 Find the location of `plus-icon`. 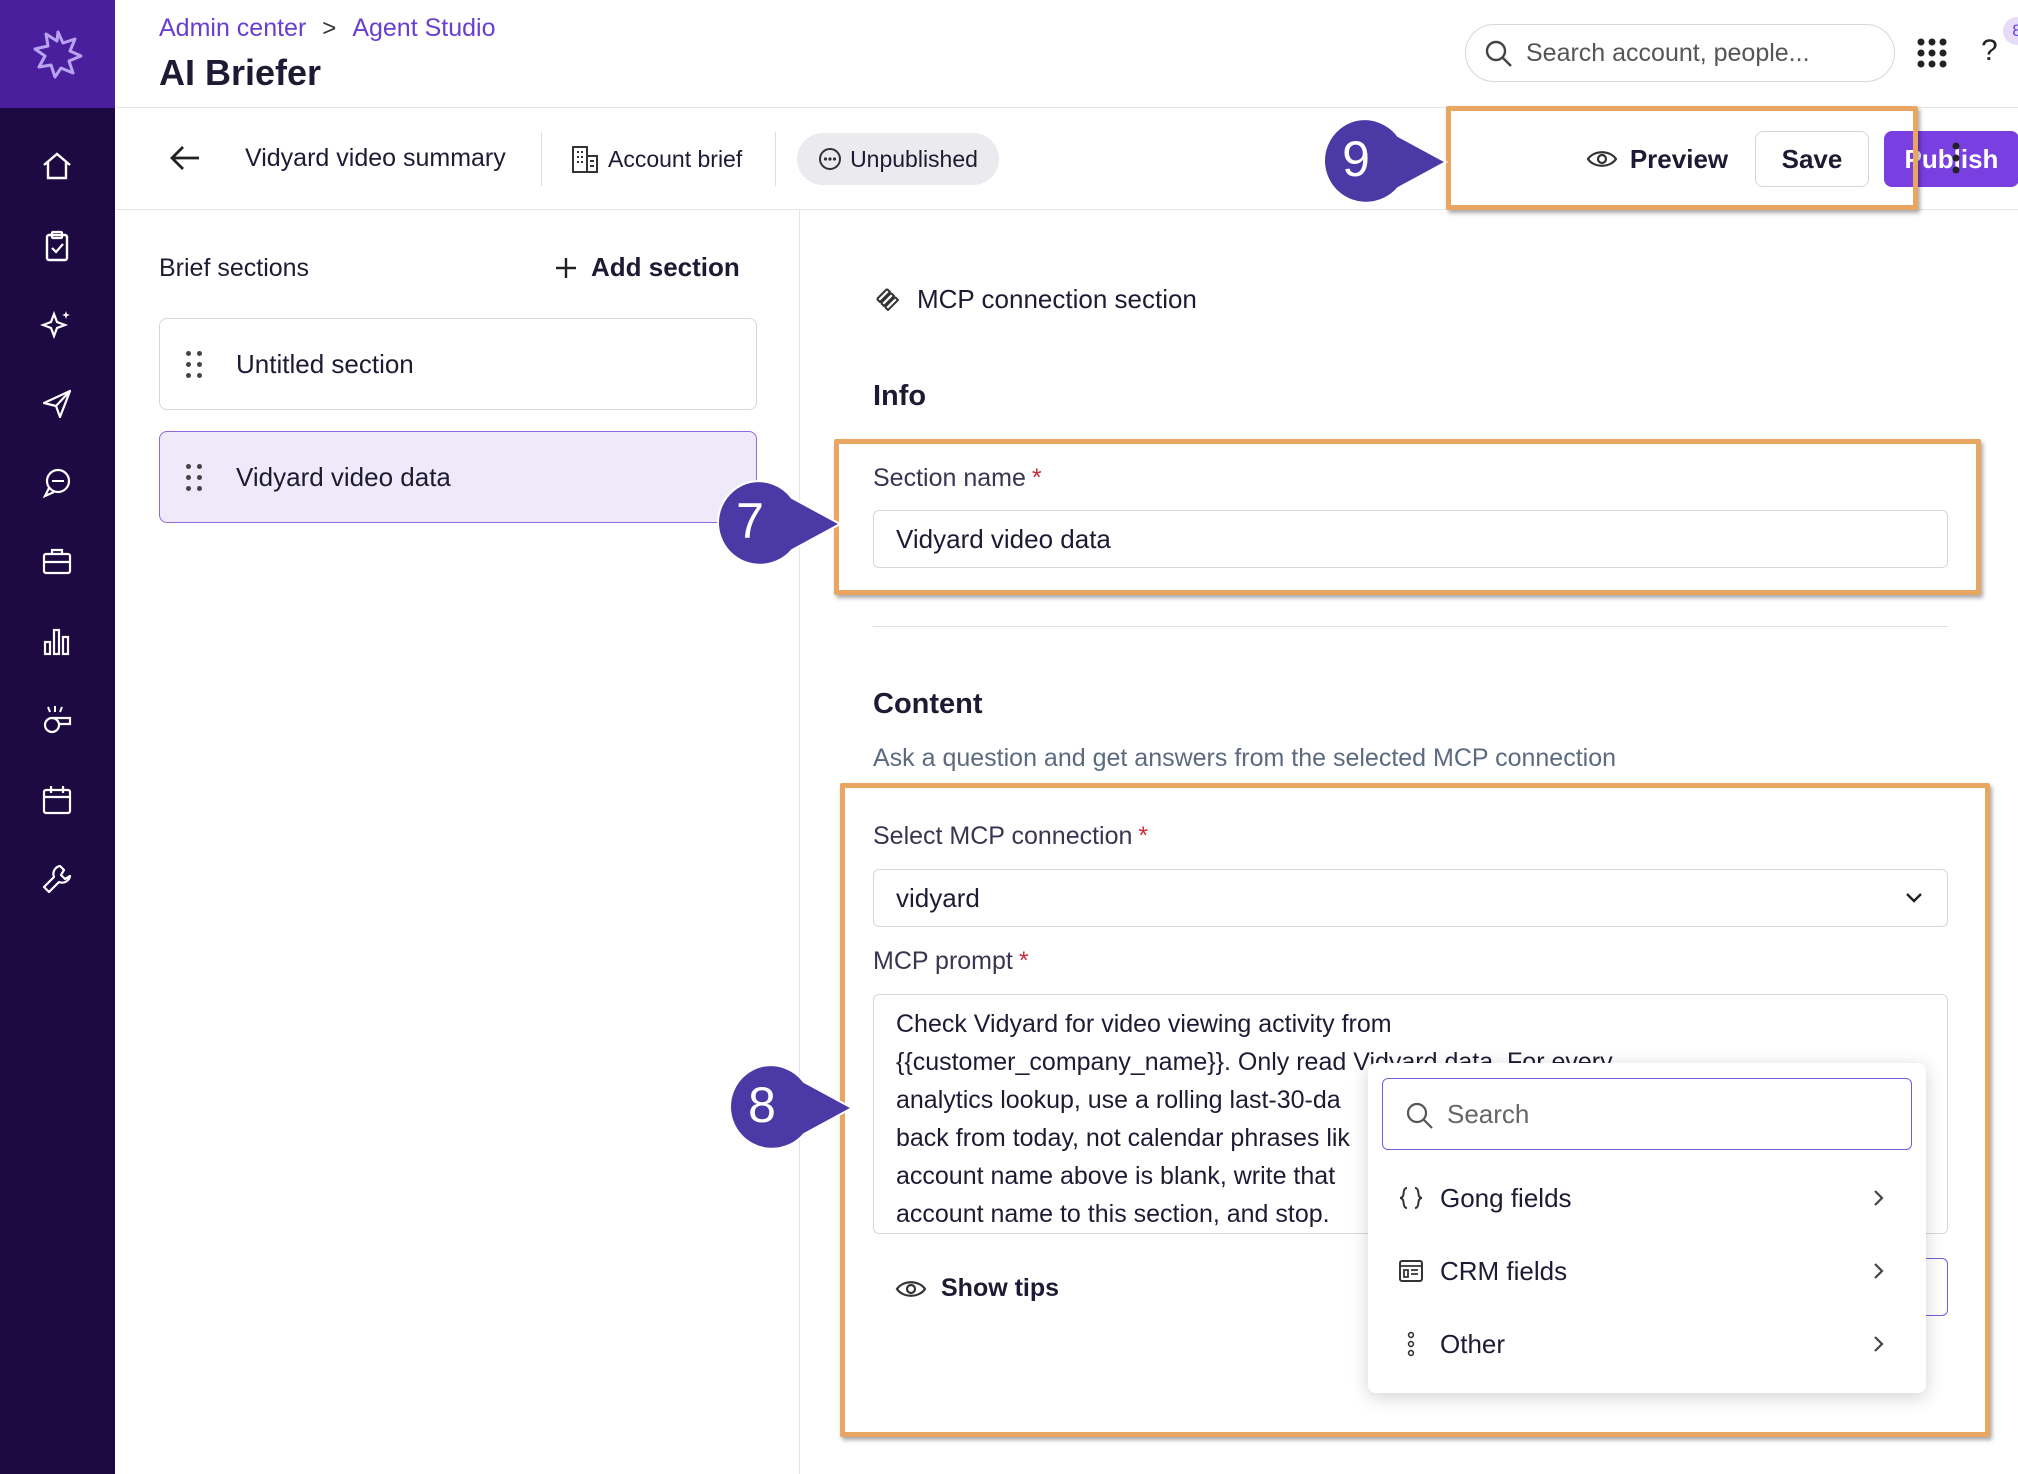

plus-icon is located at coordinates (566, 267).